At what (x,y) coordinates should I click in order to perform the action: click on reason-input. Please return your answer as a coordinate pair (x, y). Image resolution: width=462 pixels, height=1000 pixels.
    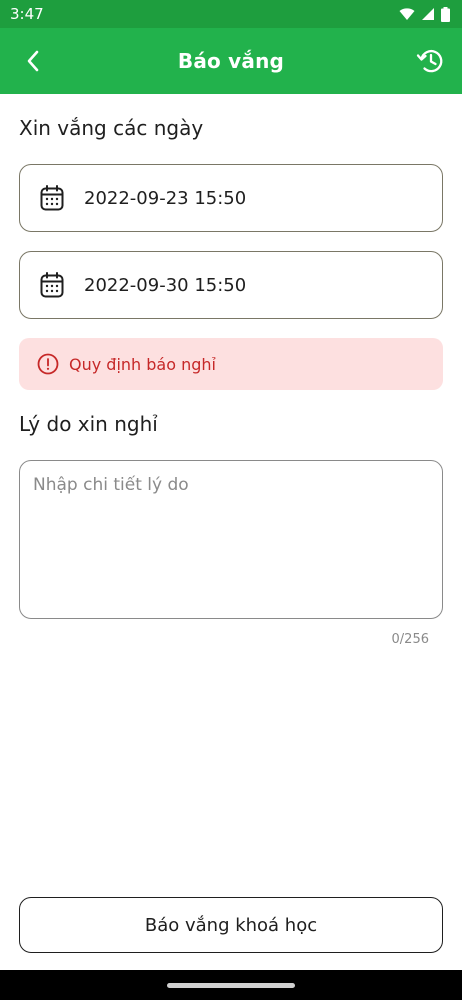
    Looking at the image, I should click on (231, 539).